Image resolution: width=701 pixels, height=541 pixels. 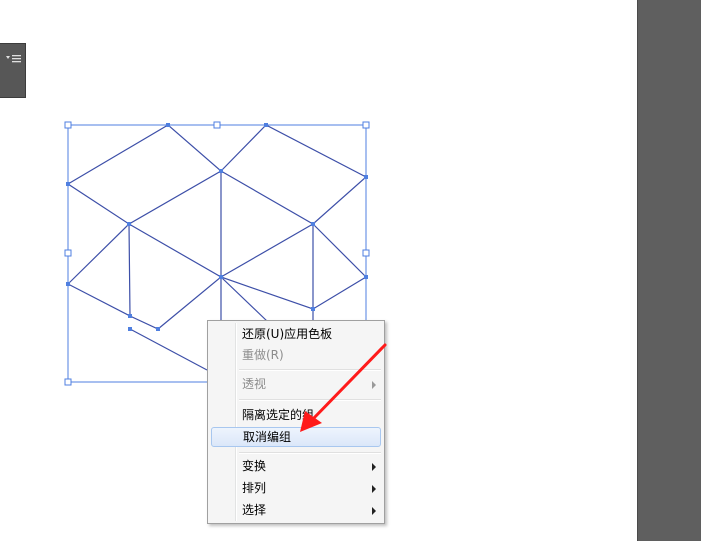 What do you see at coordinates (267, 437) in the screenshot?
I see `menu-item-label: 取消编组` at bounding box center [267, 437].